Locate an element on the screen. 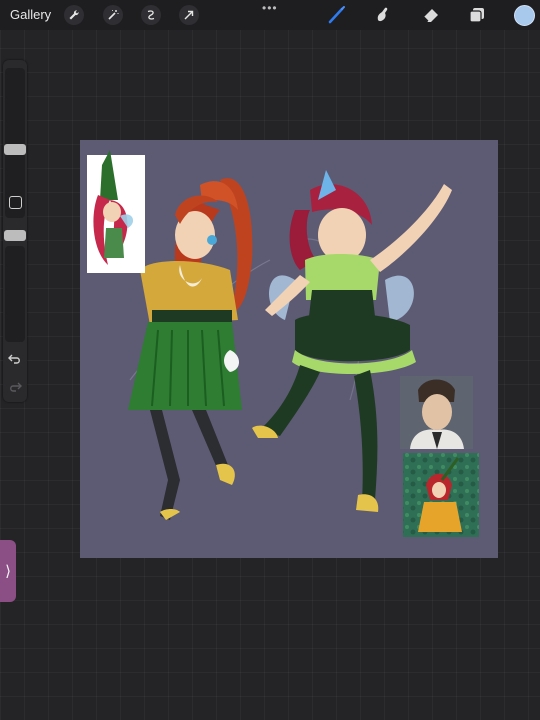  character-left is located at coordinates (190, 349).